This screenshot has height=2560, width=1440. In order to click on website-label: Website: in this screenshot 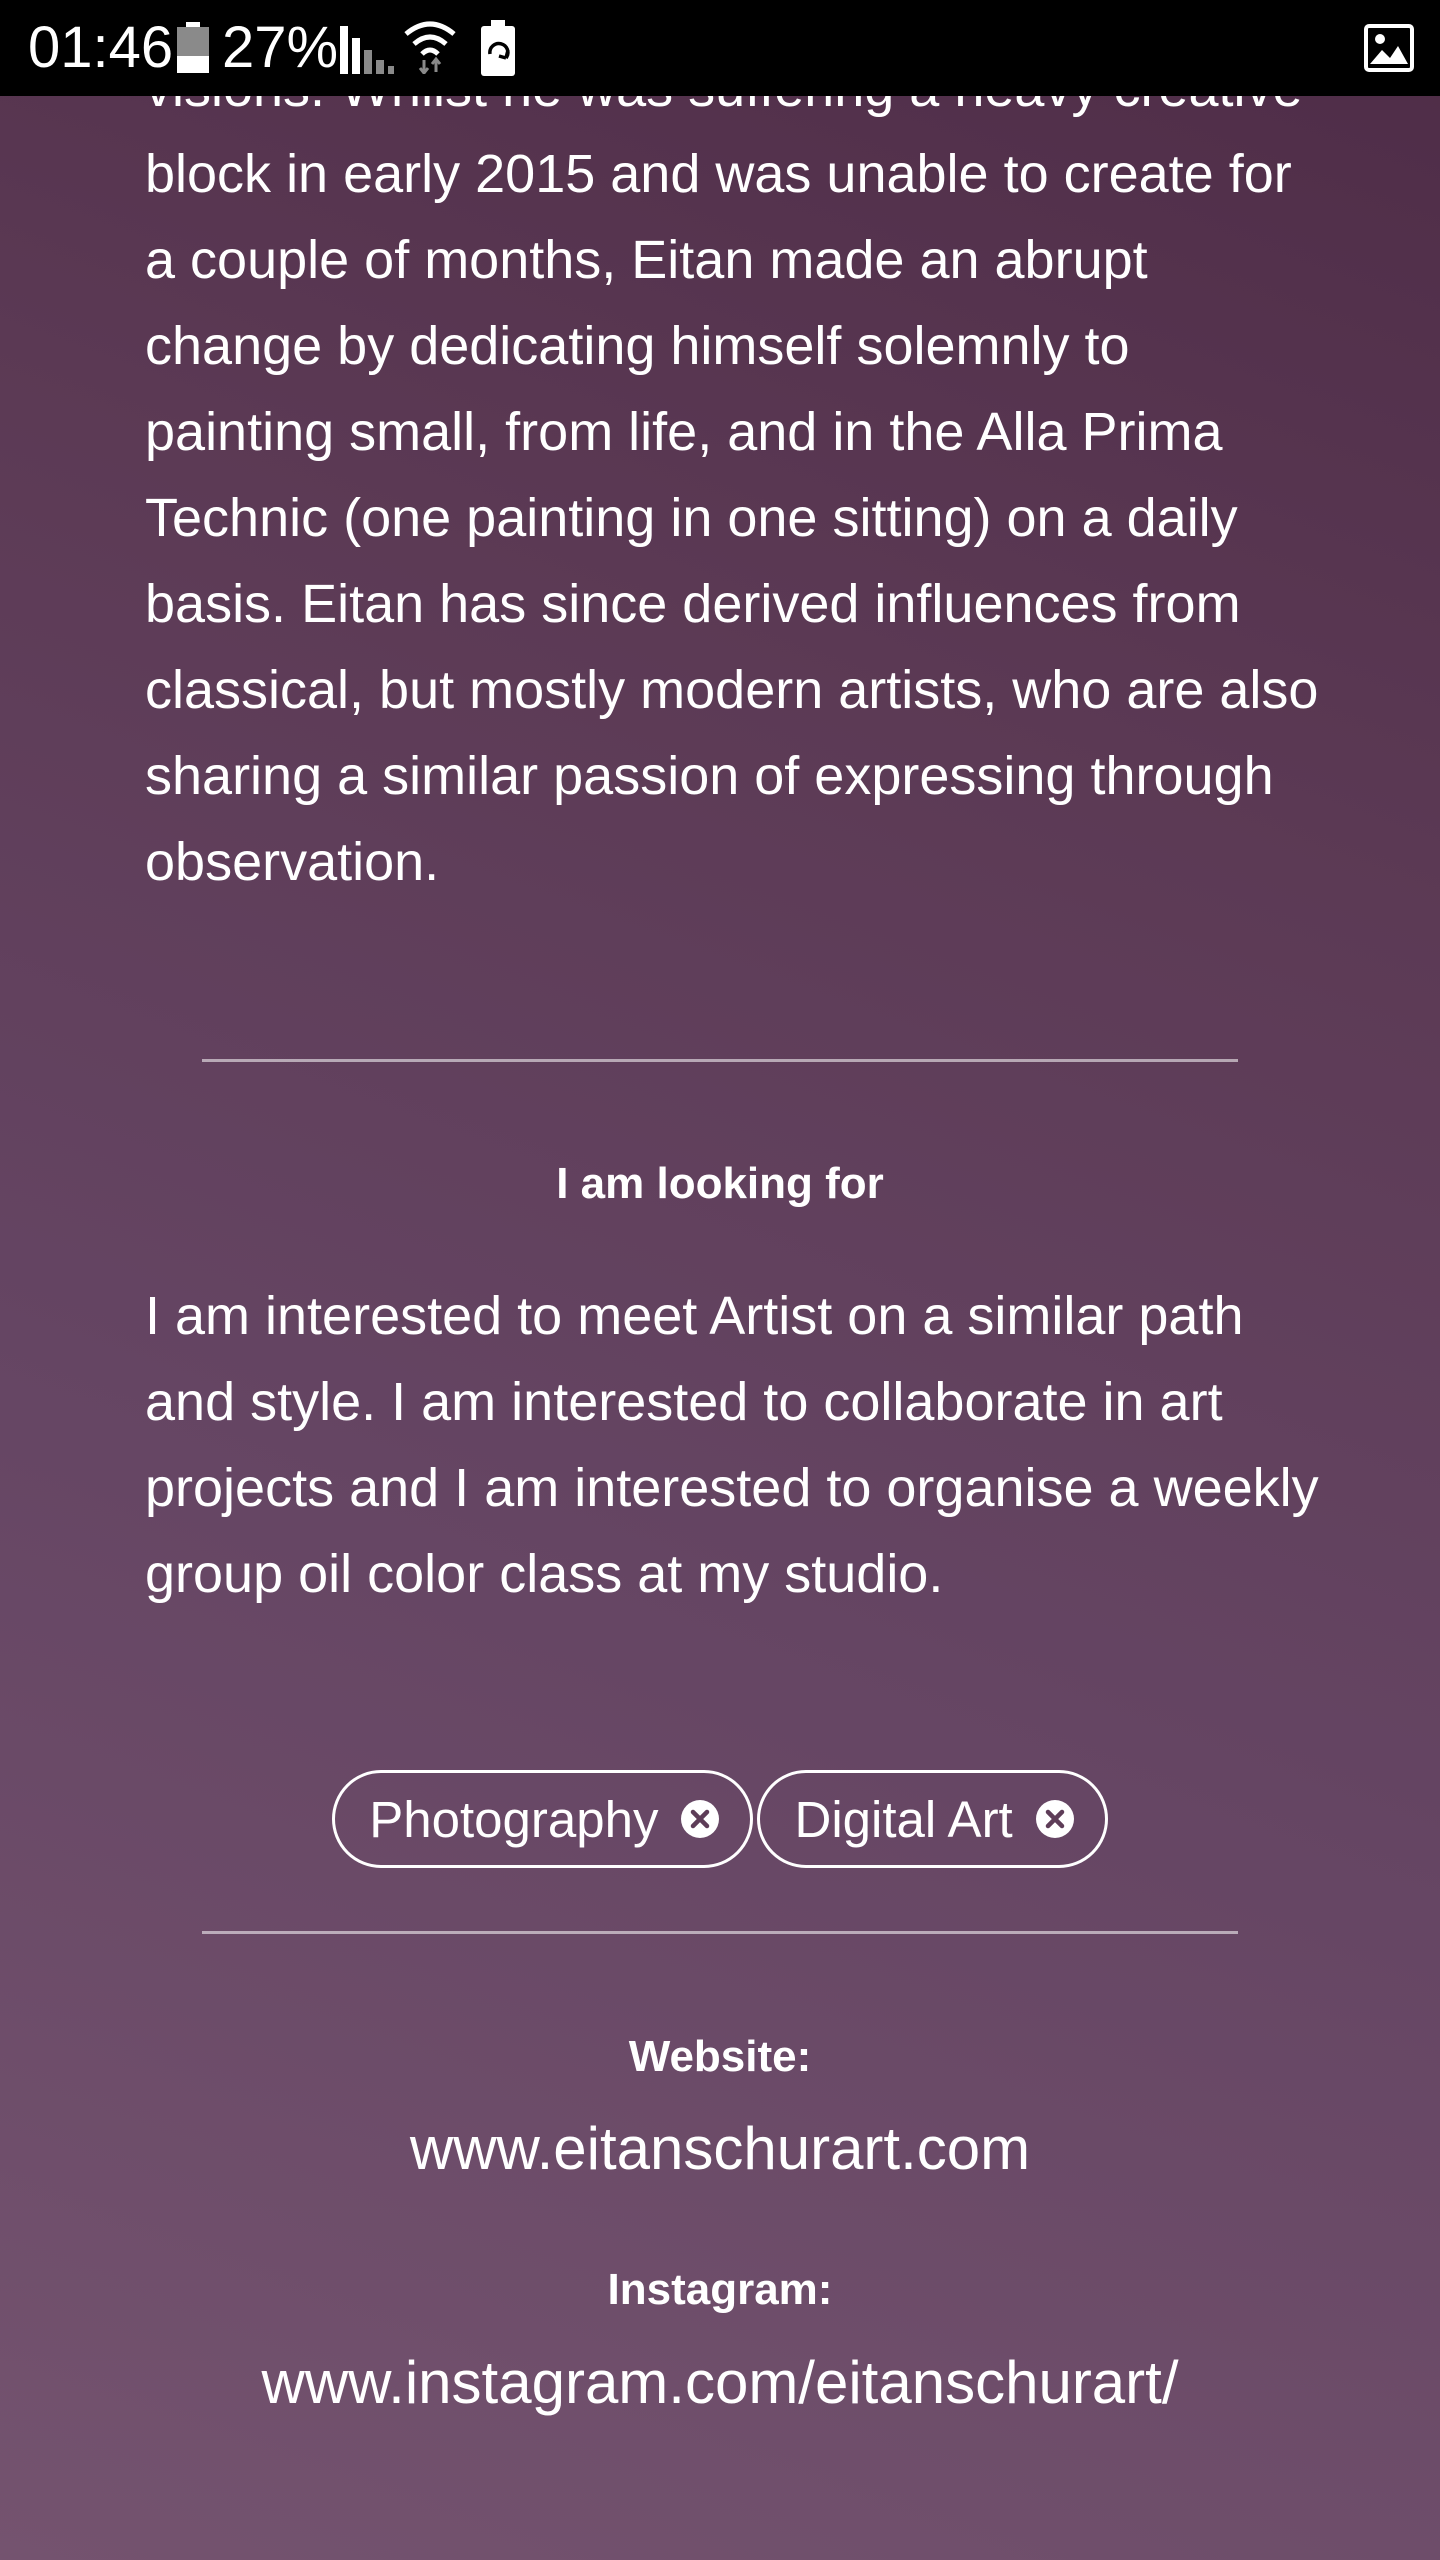, I will do `click(720, 2056)`.